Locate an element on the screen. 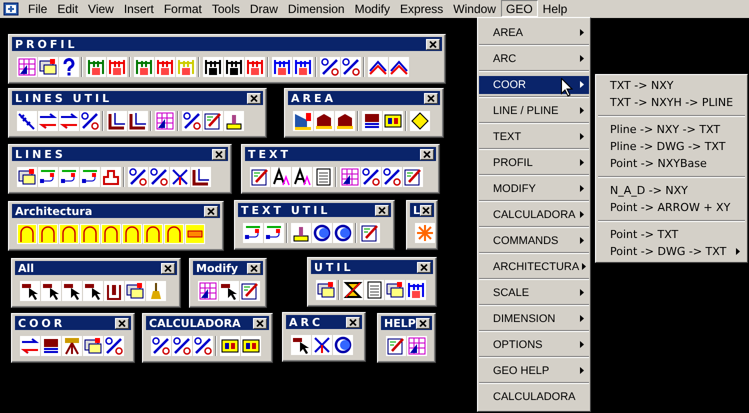 The width and height of the screenshot is (749, 413). menu-item: Tools is located at coordinates (225, 8).